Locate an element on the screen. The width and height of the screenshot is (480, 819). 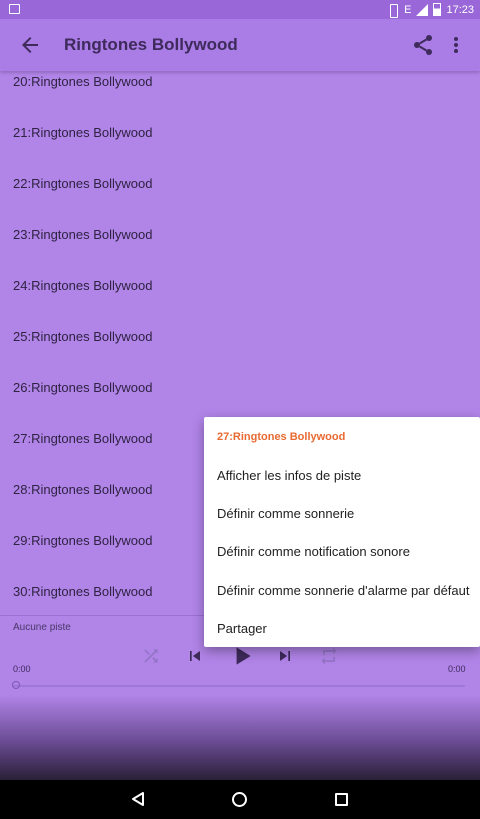
nav-back-icon is located at coordinates (138, 799).